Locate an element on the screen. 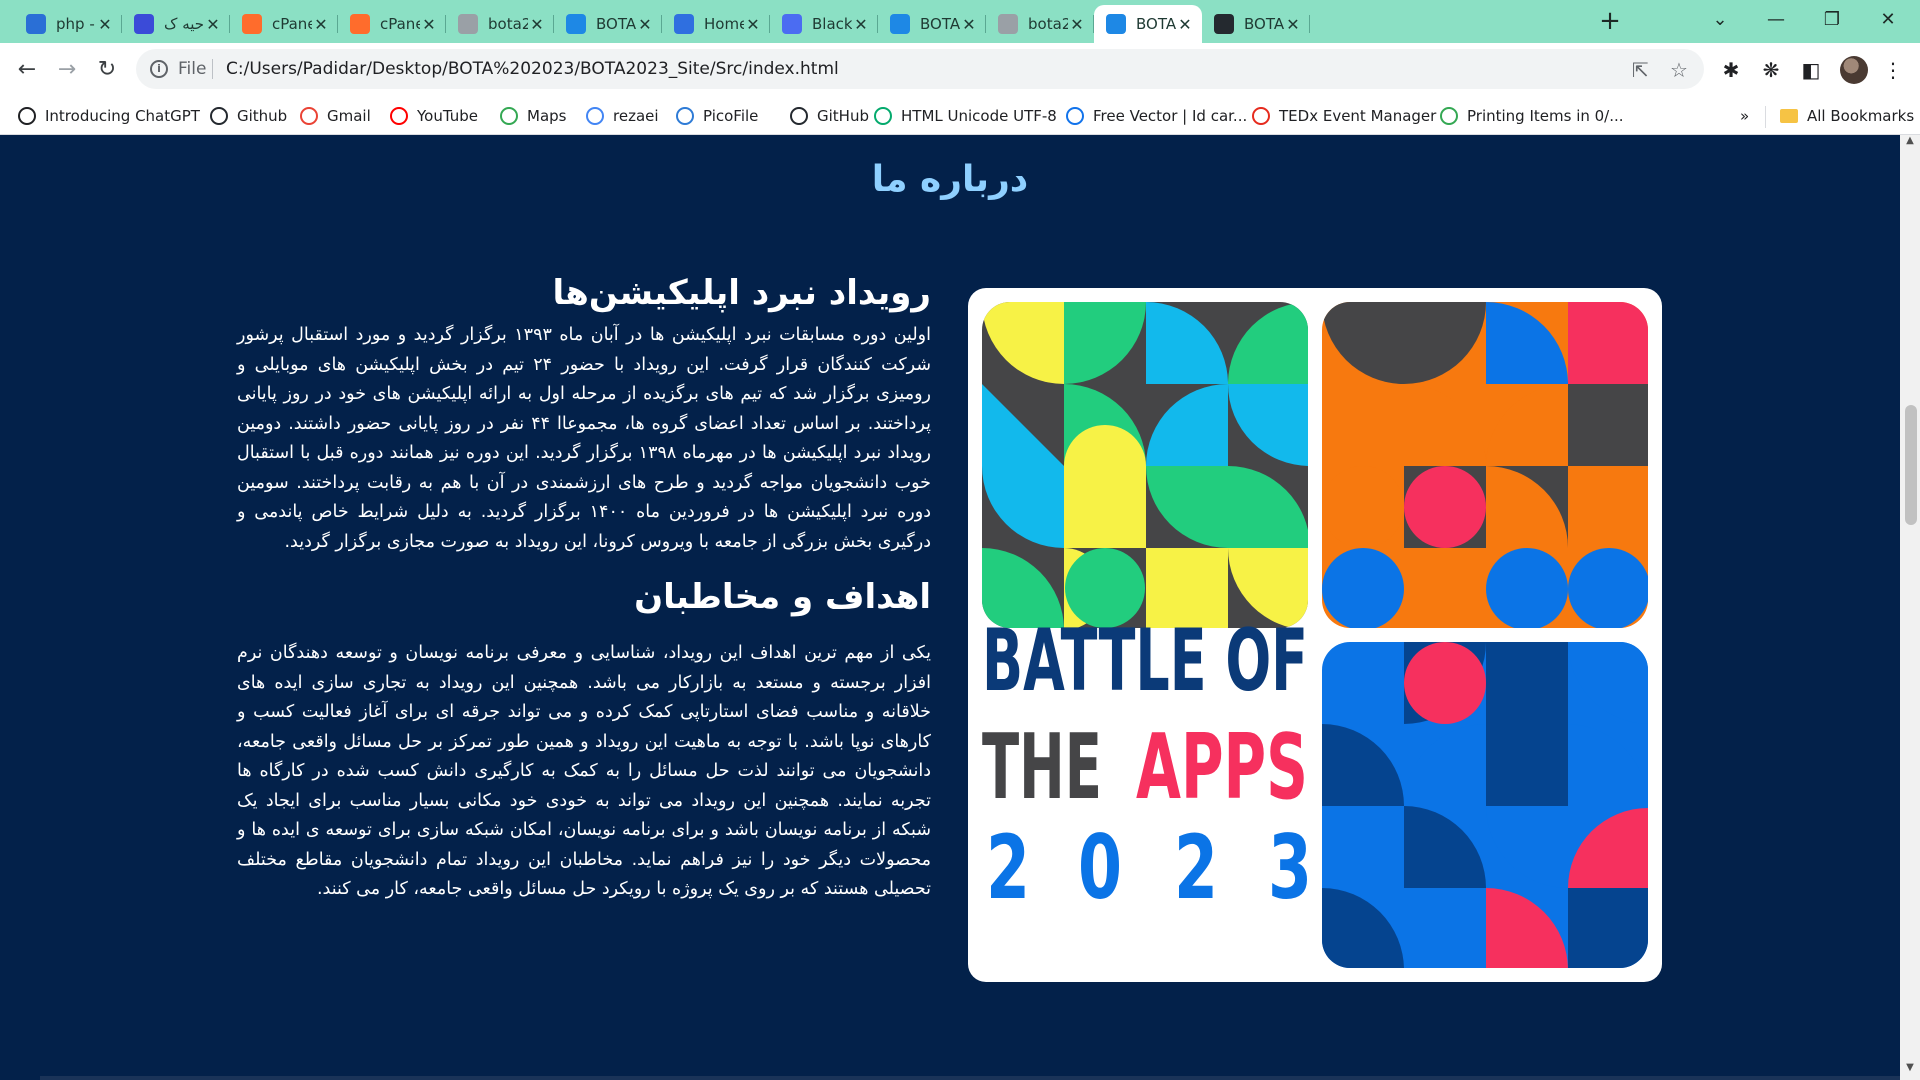 The height and width of the screenshot is (1080, 1920). back-button: ← is located at coordinates (27, 70).